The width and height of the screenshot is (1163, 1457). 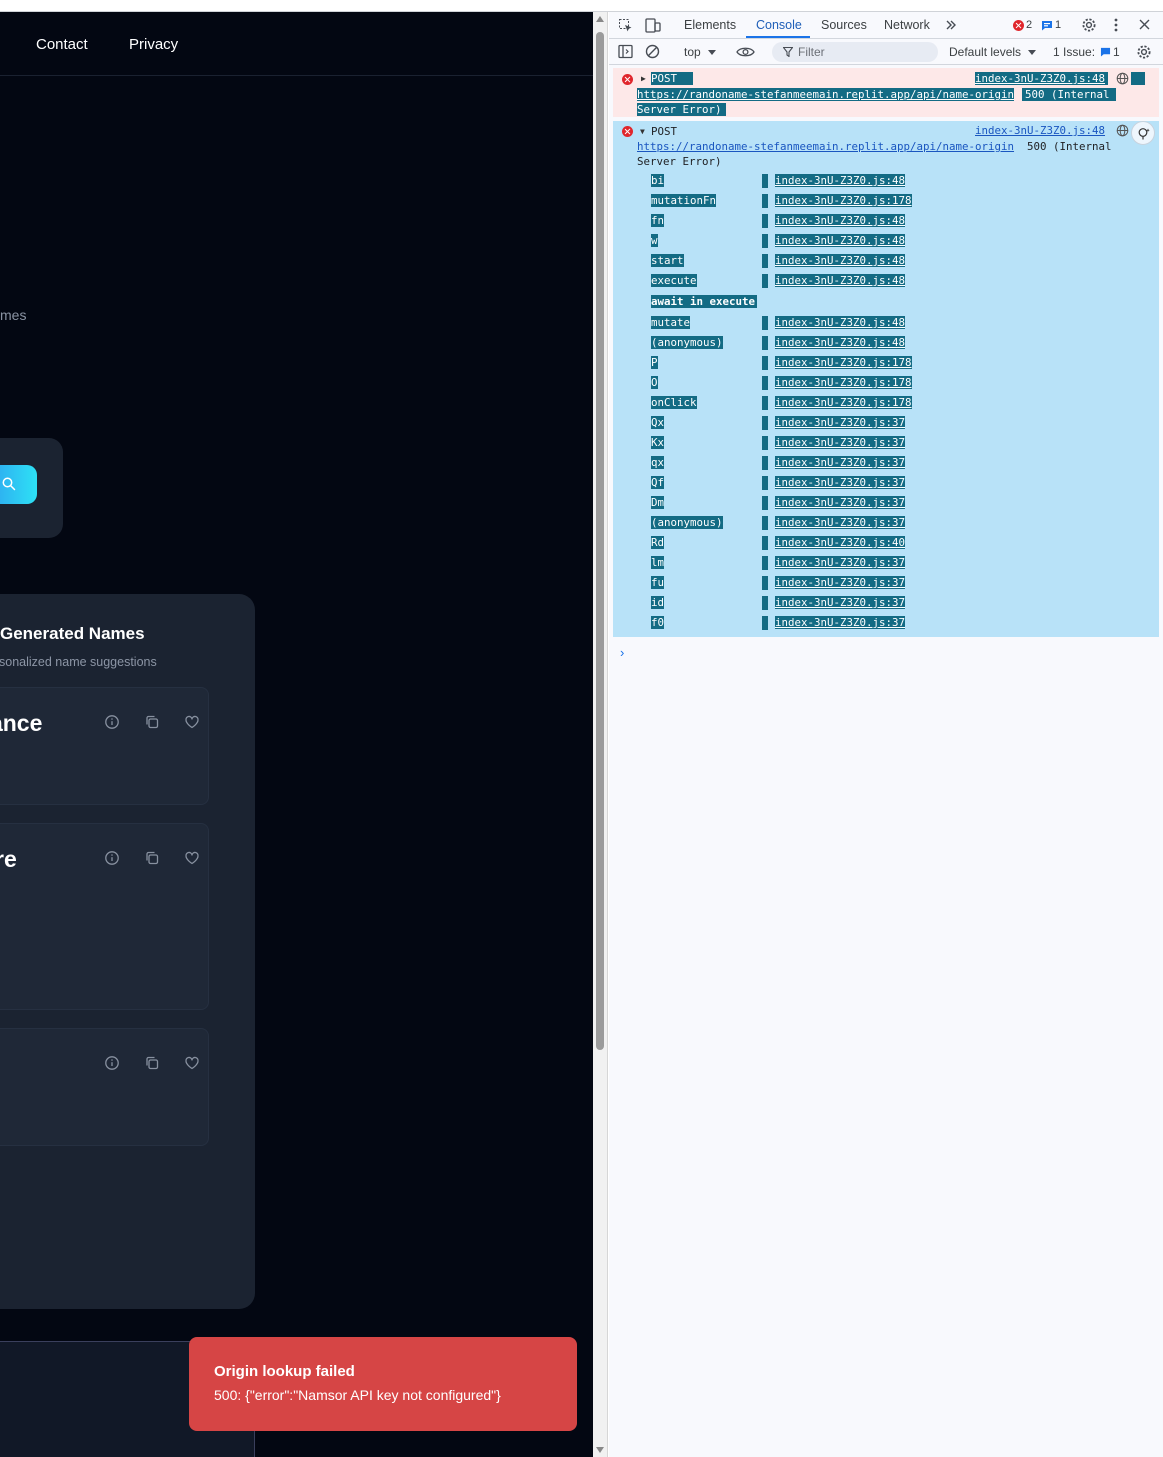 What do you see at coordinates (855, 52) in the screenshot?
I see `console-filter-input: Filter` at bounding box center [855, 52].